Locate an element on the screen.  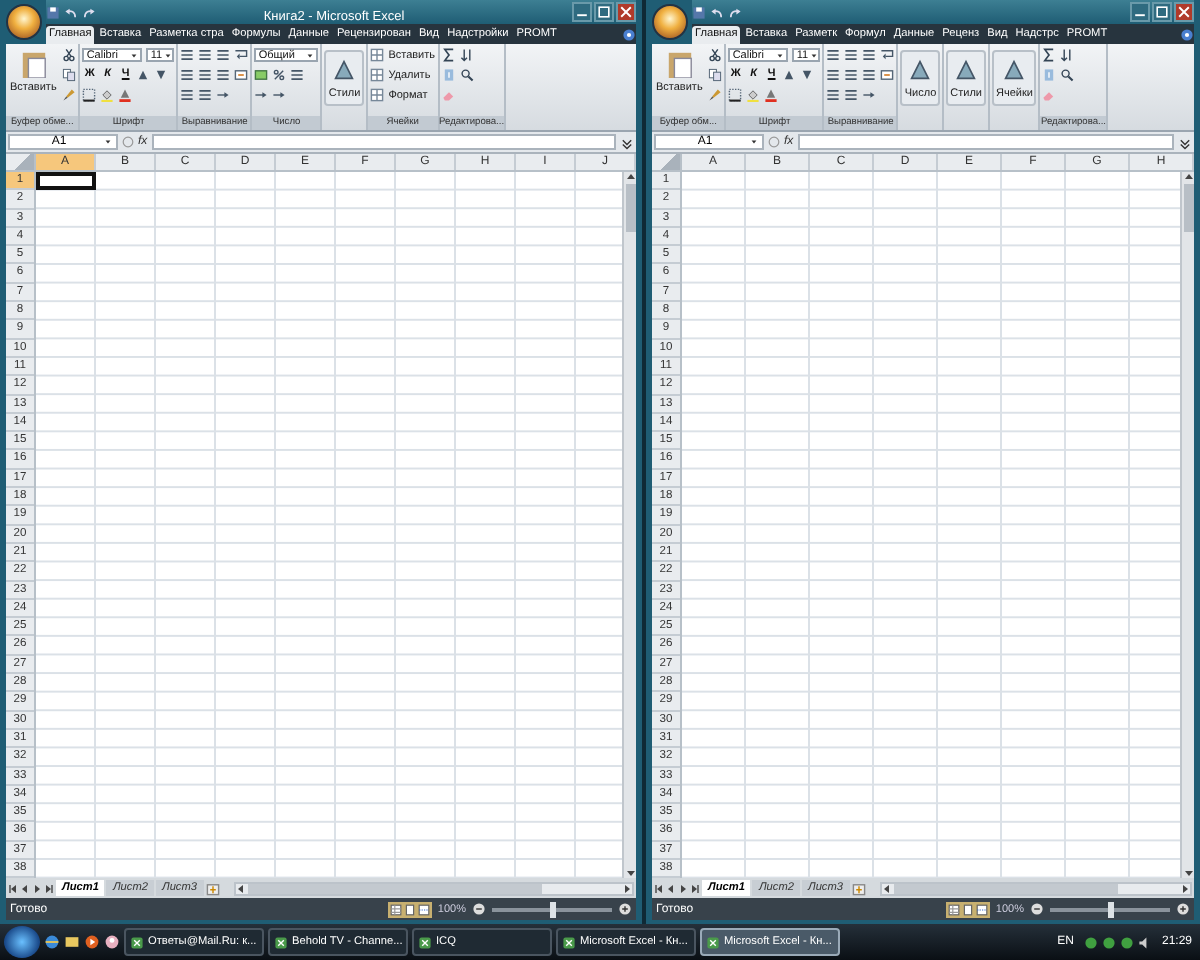
currency-icon is located at coordinates (261, 75).